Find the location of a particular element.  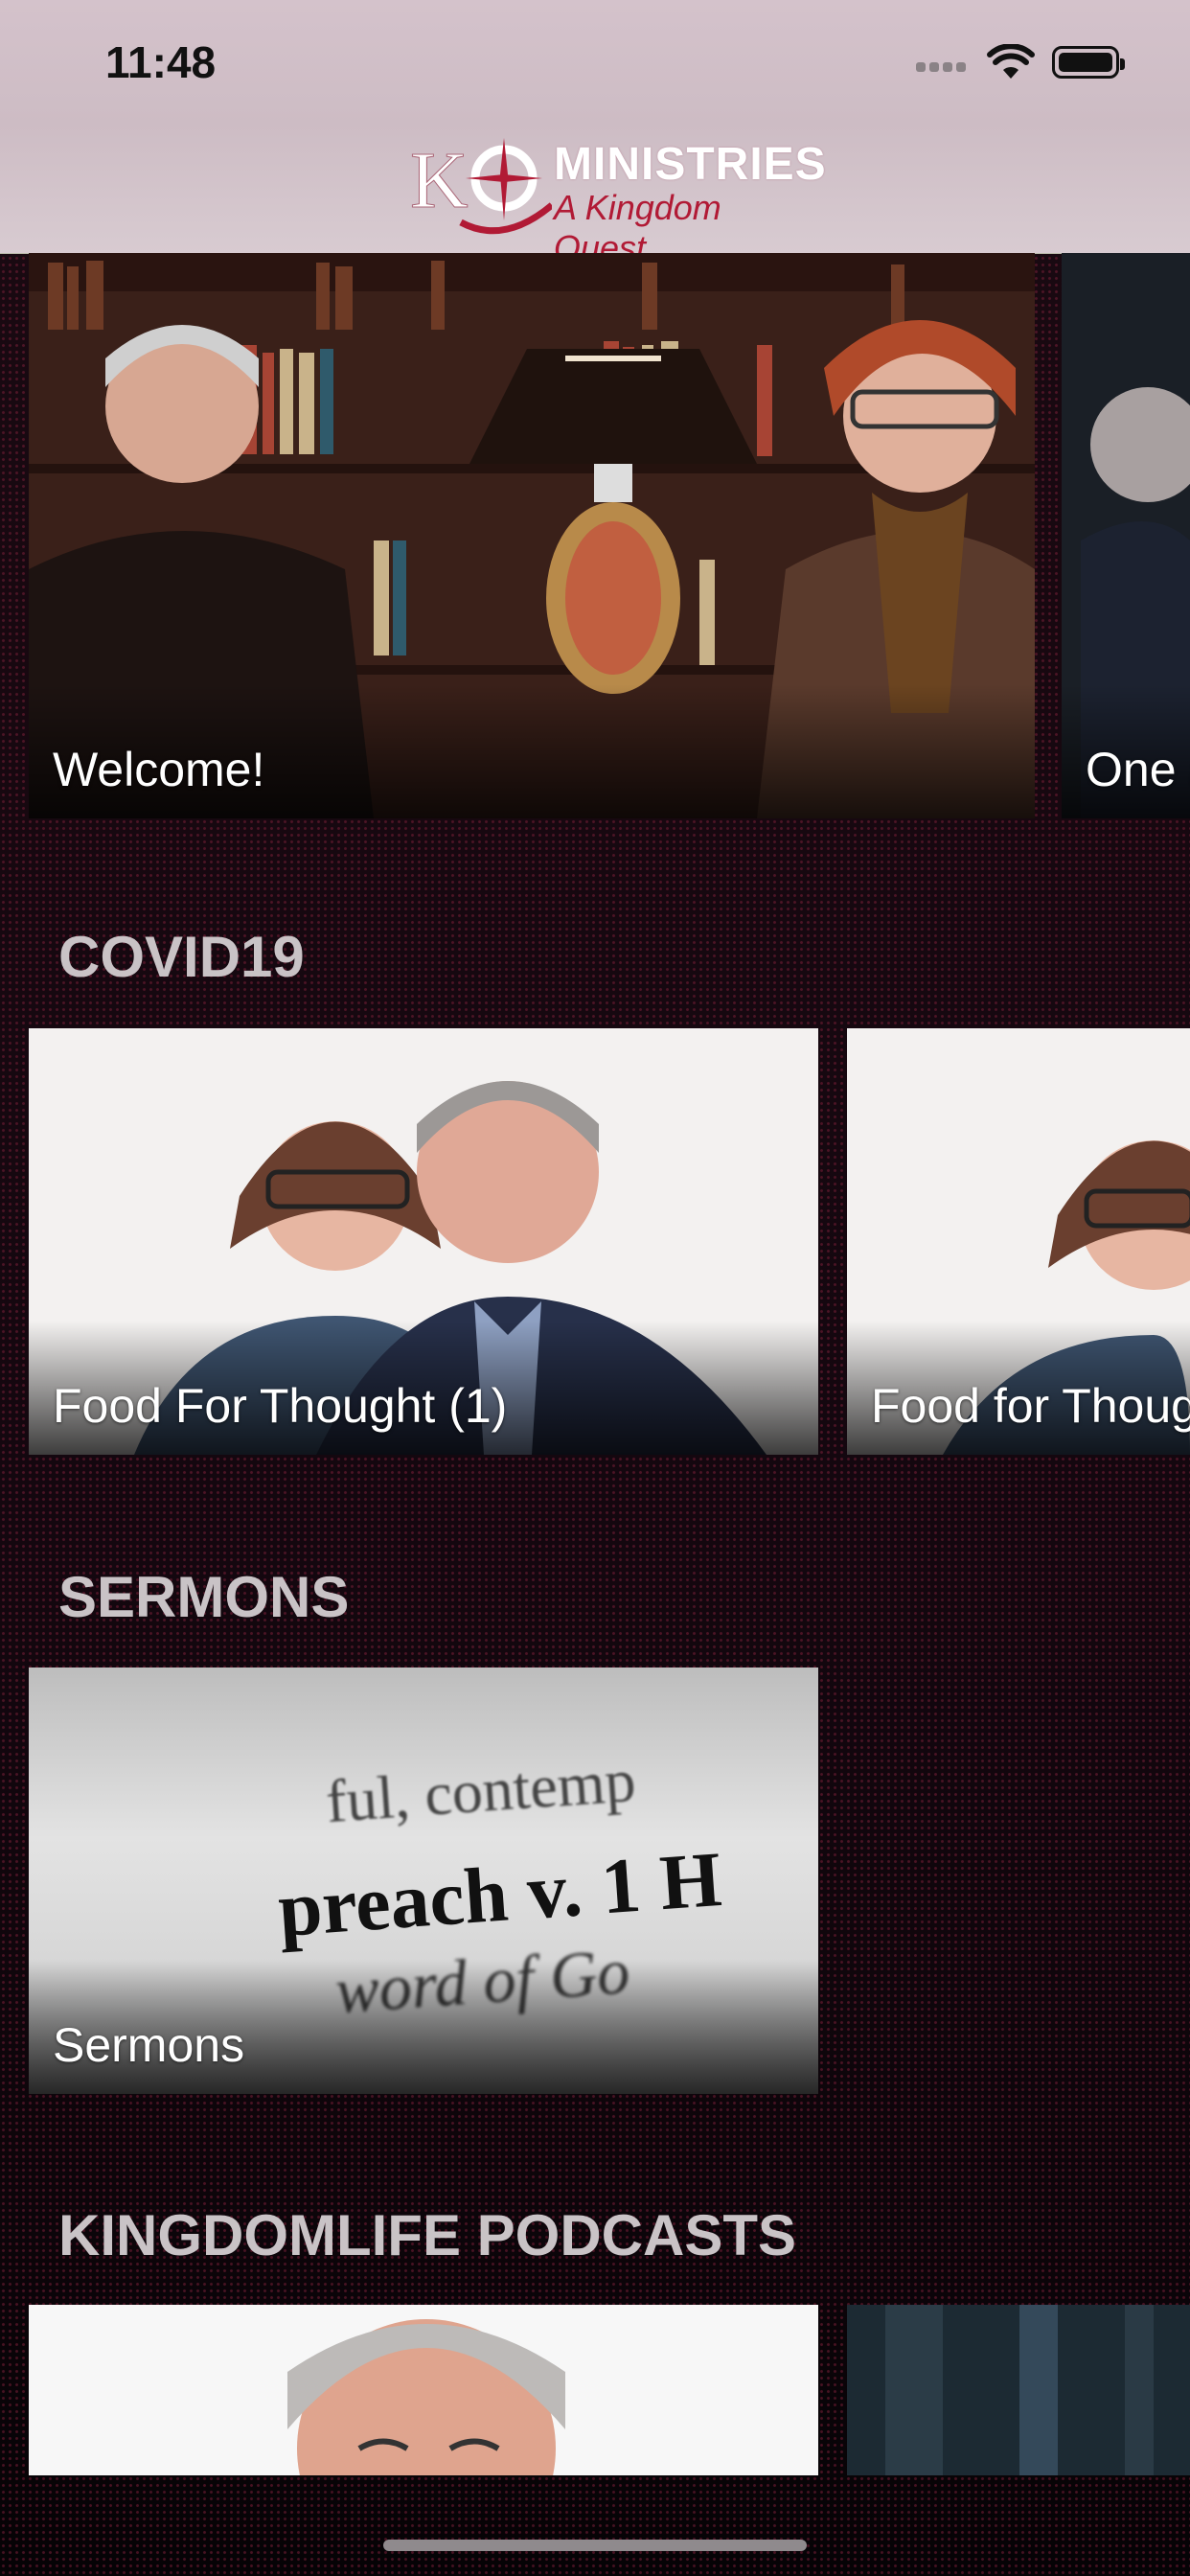

status-bar: 11:48 is located at coordinates (595, 63).